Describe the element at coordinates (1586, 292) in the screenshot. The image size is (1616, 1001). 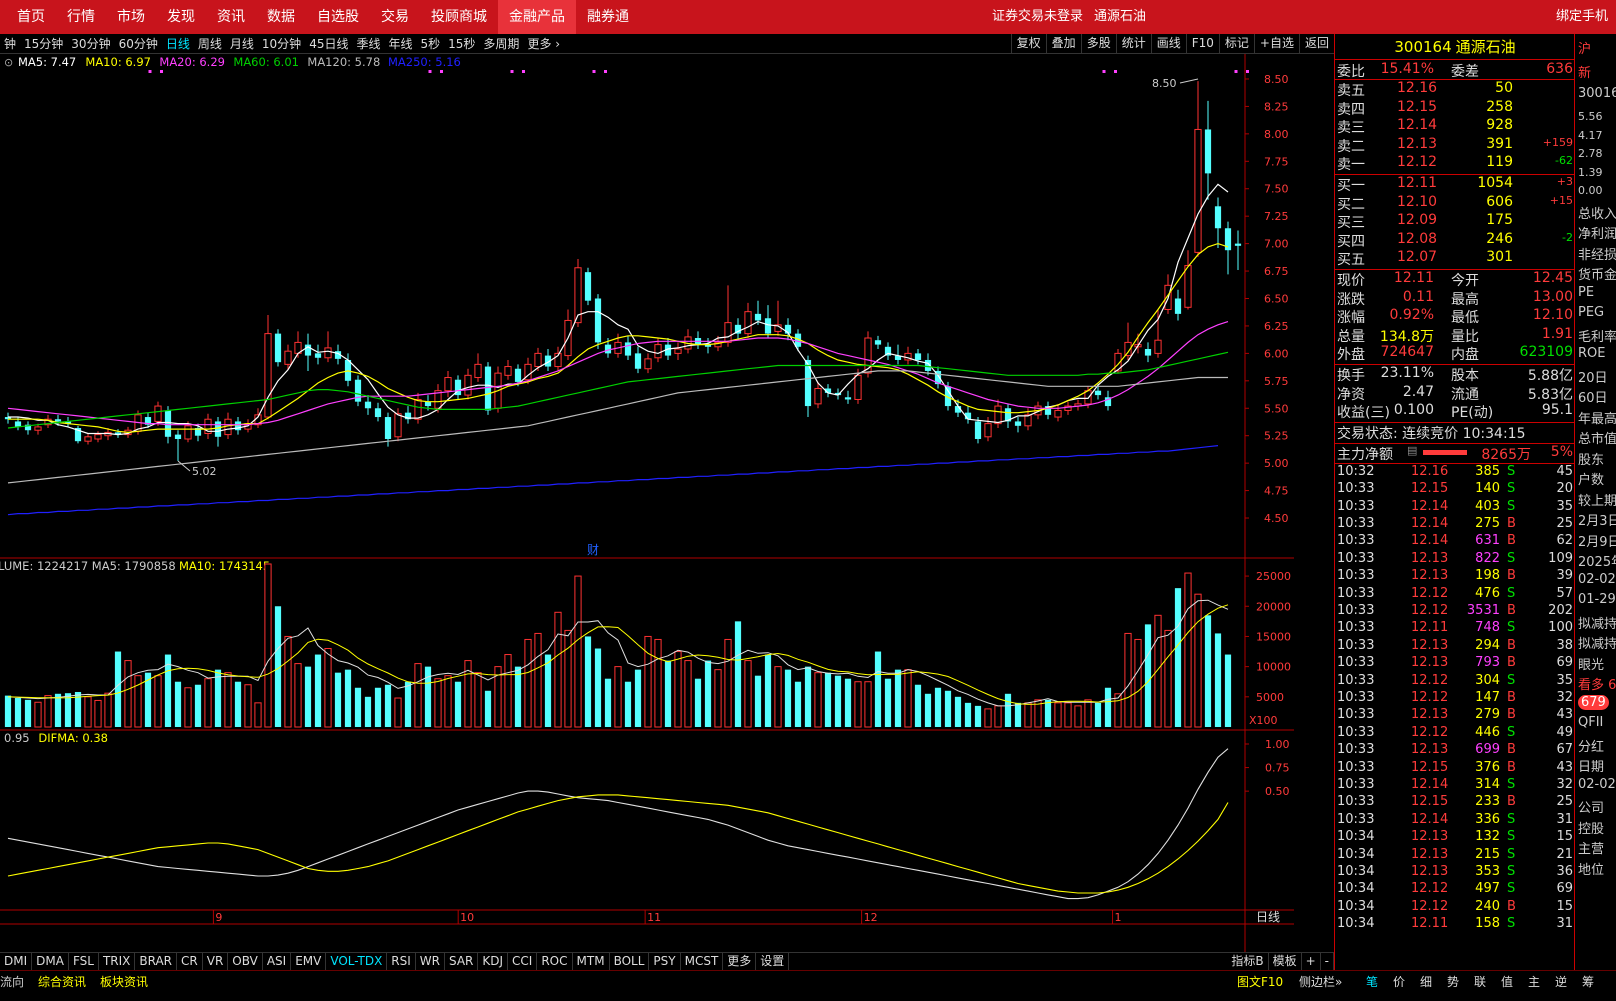
I see `side-info-item: PE` at that location.